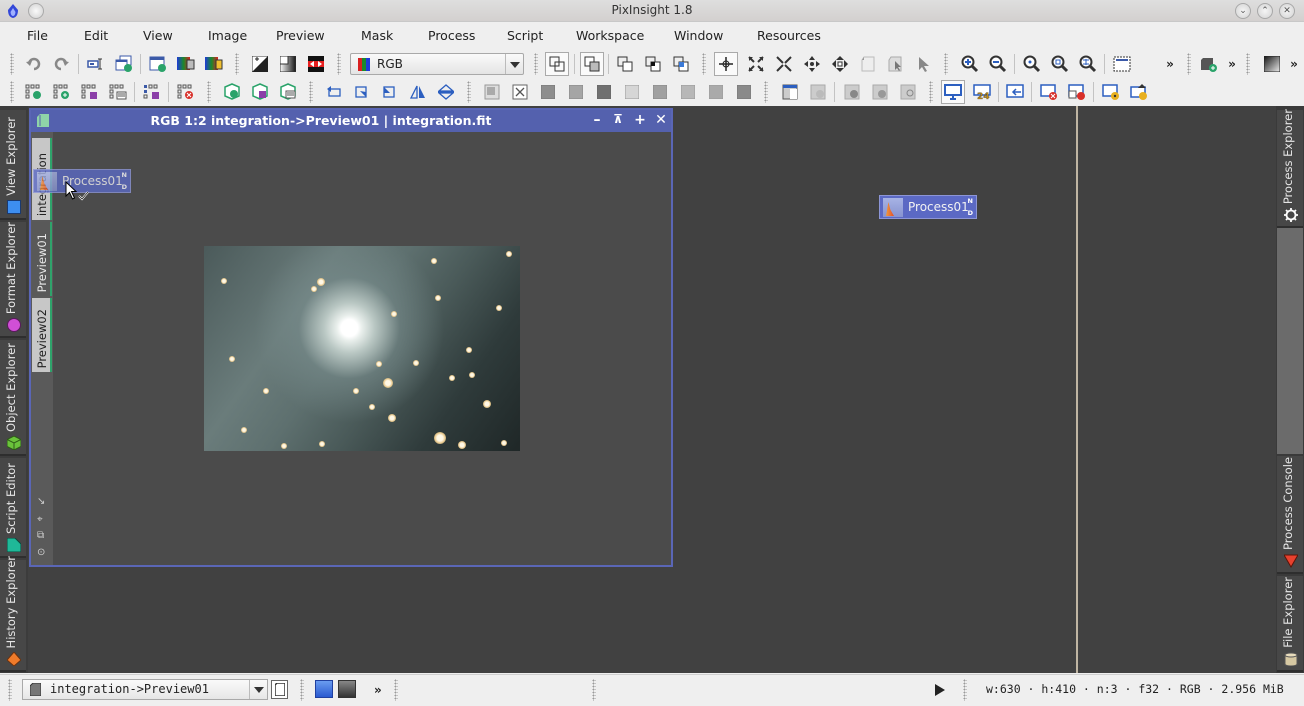 The width and height of the screenshot is (1304, 706). Describe the element at coordinates (118, 92) in the screenshot. I see `project-list-button` at that location.